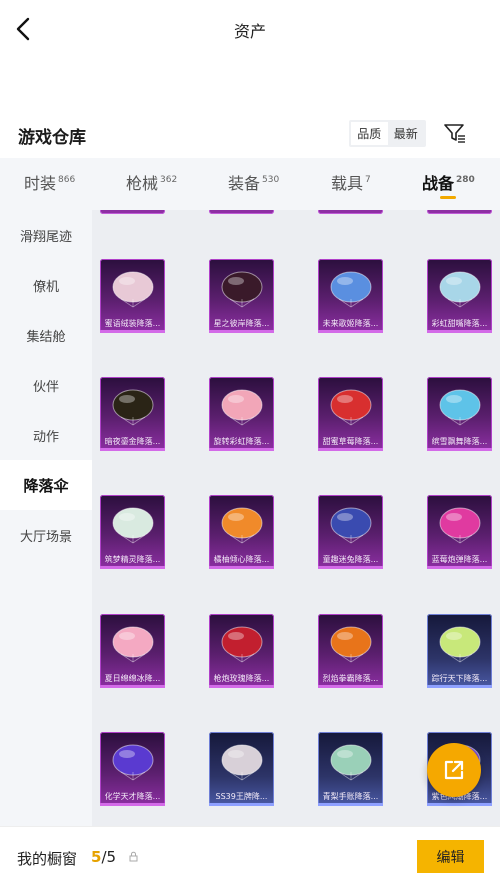 This screenshot has width=500, height=885. I want to click on sidebar: 滑翔尾迹 僚机 集结舱 伙伴 动作 降落伞 大厅场景, so click(46, 518).